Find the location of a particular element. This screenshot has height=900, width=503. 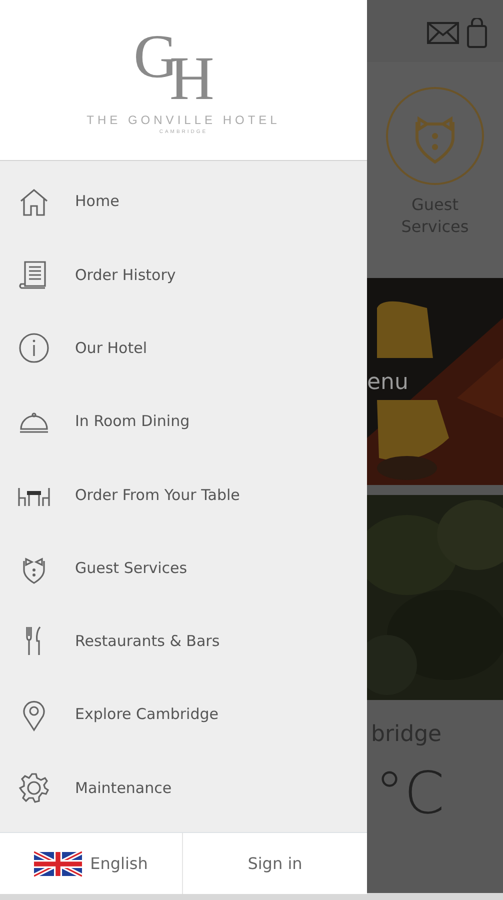

menu-item: In Room Dining is located at coordinates (183, 421).